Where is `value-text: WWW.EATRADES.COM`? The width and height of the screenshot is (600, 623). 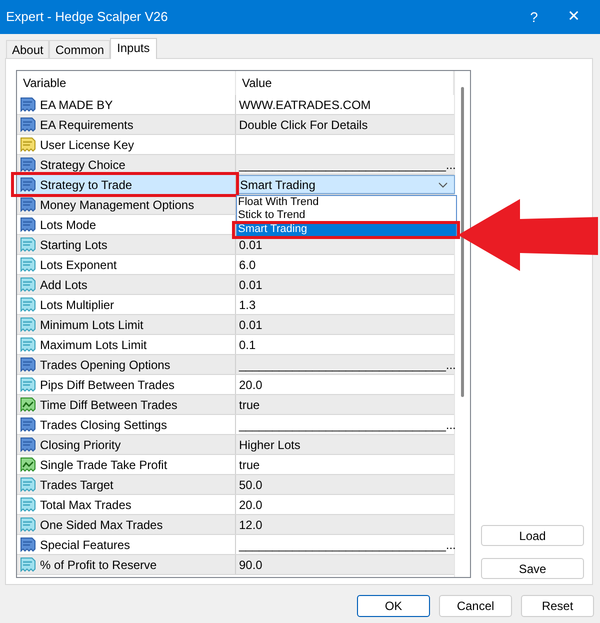
value-text: WWW.EATRADES.COM is located at coordinates (304, 105).